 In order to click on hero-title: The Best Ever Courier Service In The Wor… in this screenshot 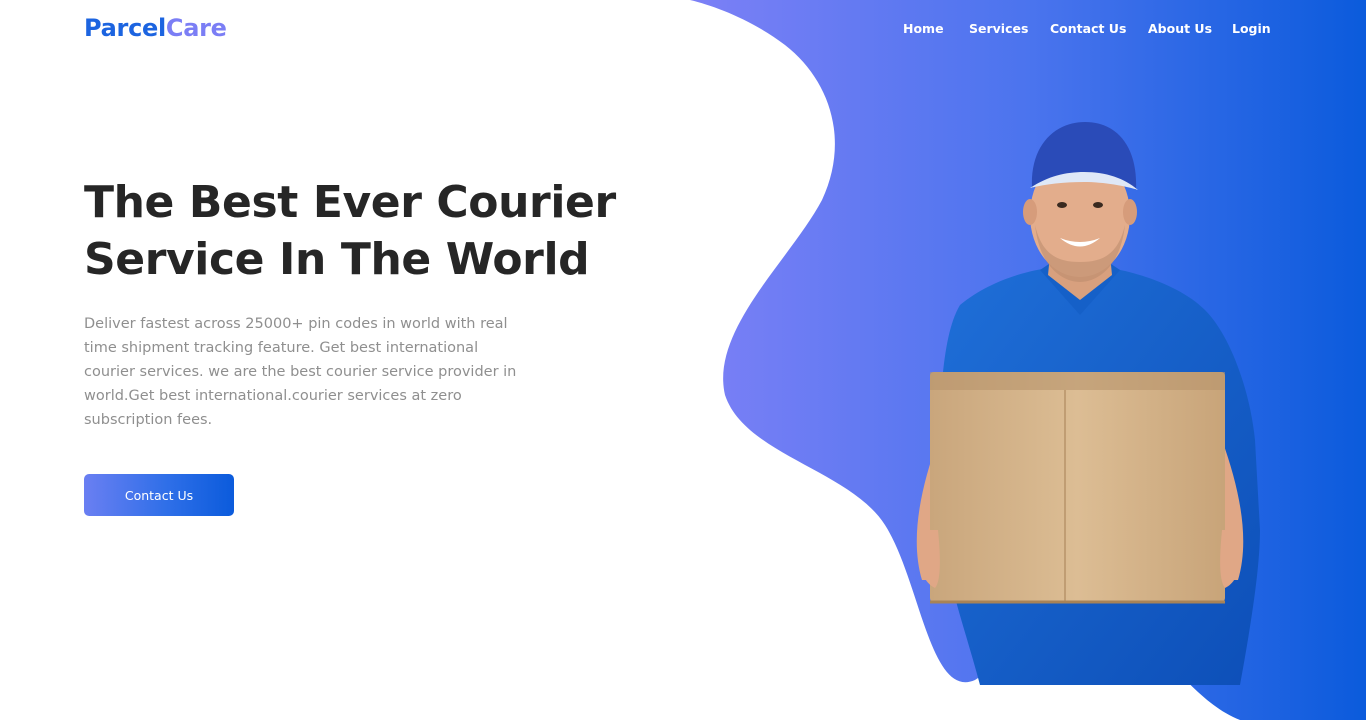, I will do `click(364, 231)`.